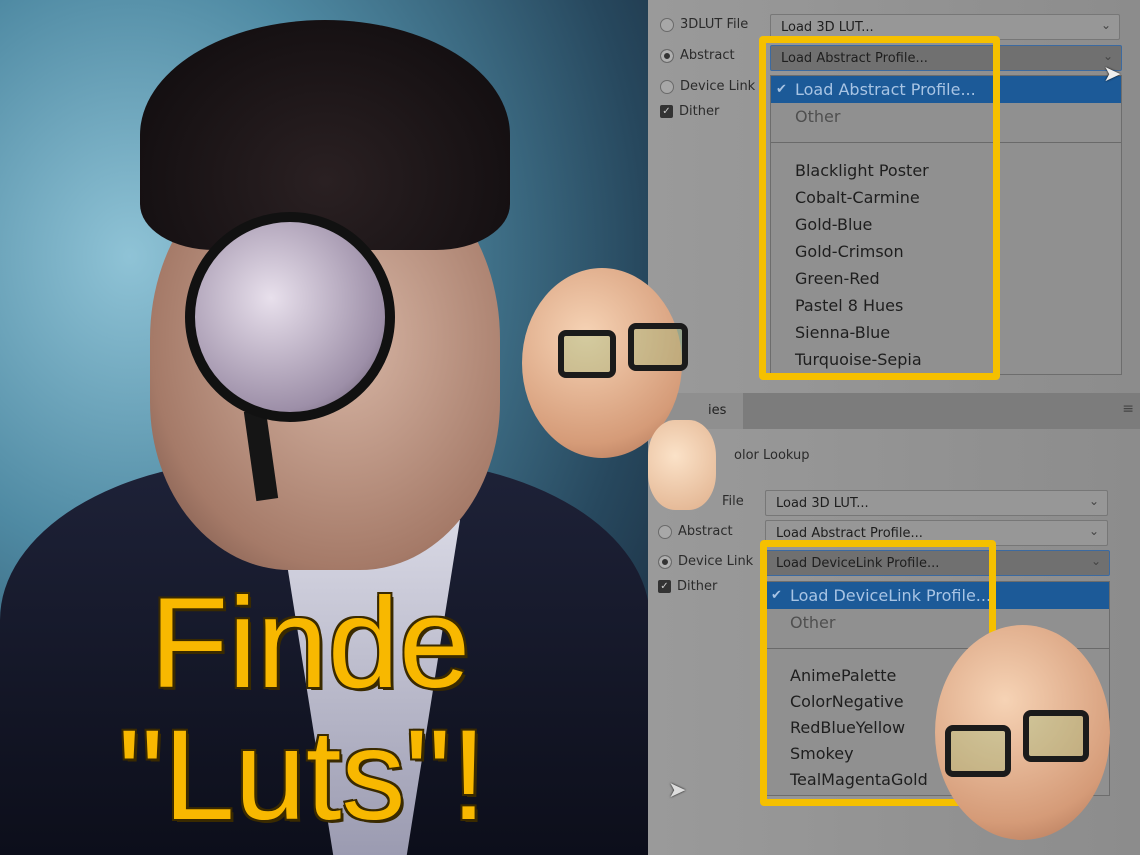  What do you see at coordinates (310, 643) in the screenshot?
I see `headline-line1: Finde` at bounding box center [310, 643].